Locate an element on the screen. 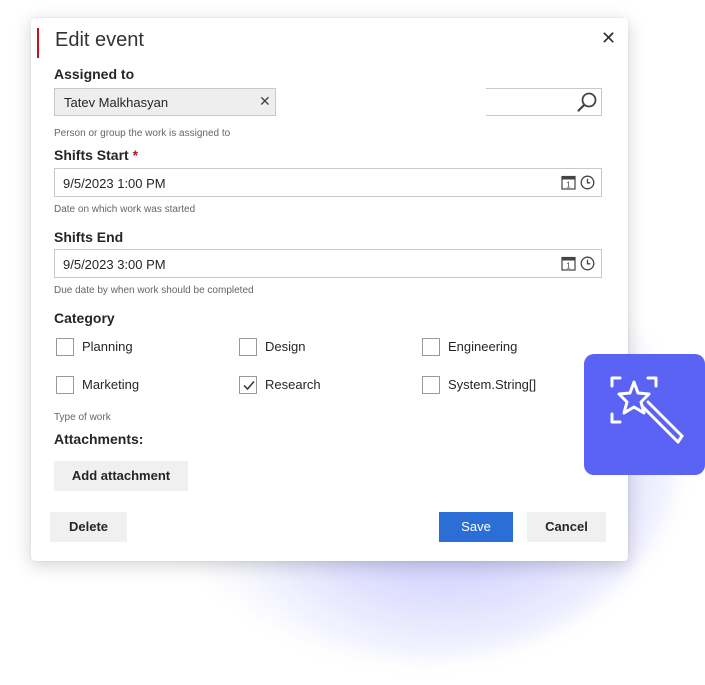 Image resolution: width=705 pixels, height=685 pixels. magic-wand-tile is located at coordinates (644, 414).